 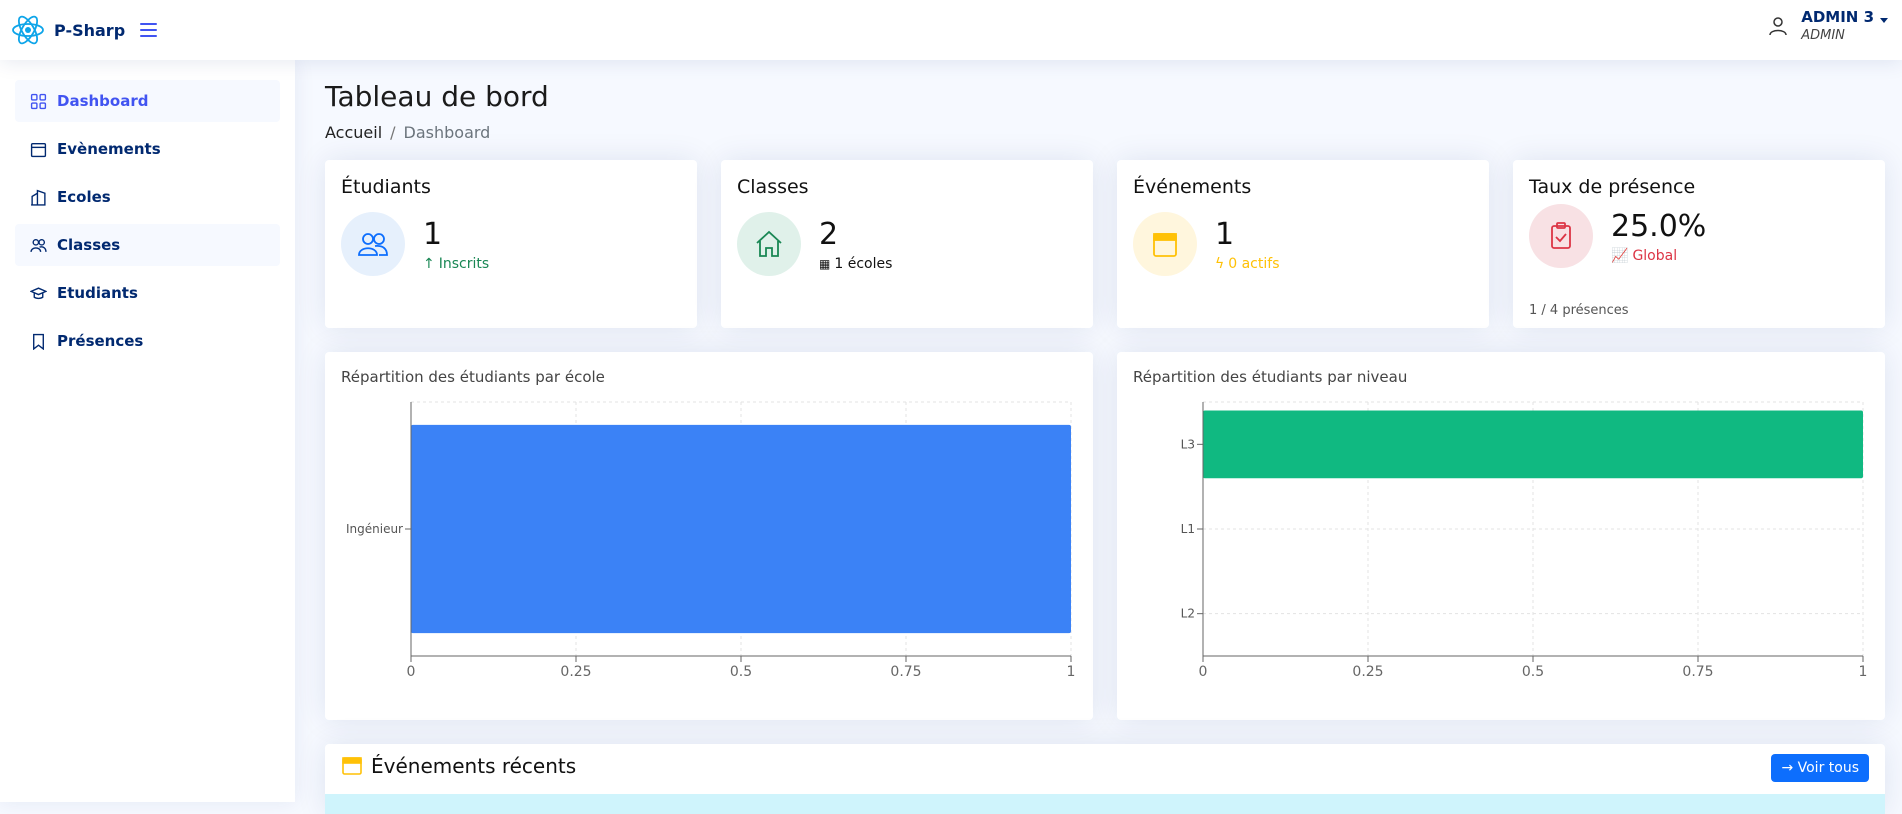 What do you see at coordinates (473, 377) in the screenshot?
I see `chart-title: Répartition des étudiants par école` at bounding box center [473, 377].